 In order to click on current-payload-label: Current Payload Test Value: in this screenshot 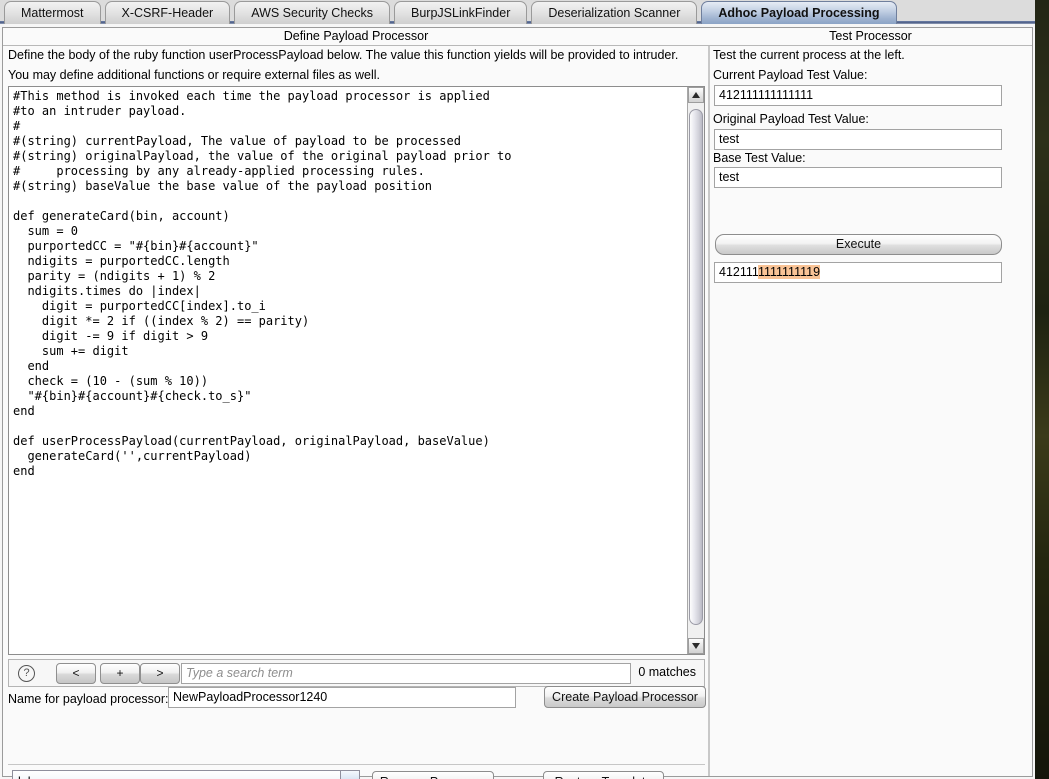, I will do `click(790, 75)`.